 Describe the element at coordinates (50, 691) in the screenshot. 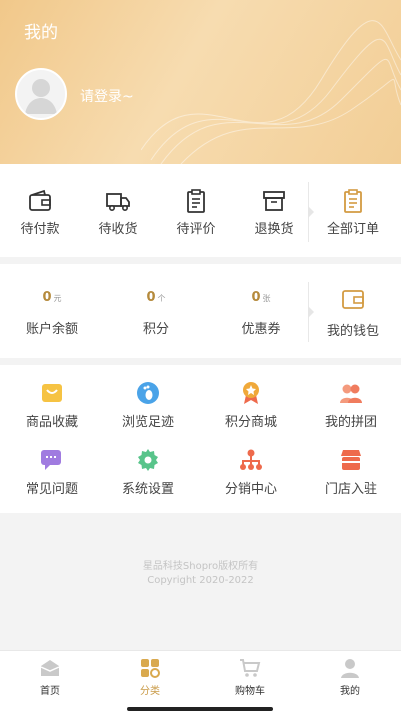

I see `tab-home-label: 首页` at that location.